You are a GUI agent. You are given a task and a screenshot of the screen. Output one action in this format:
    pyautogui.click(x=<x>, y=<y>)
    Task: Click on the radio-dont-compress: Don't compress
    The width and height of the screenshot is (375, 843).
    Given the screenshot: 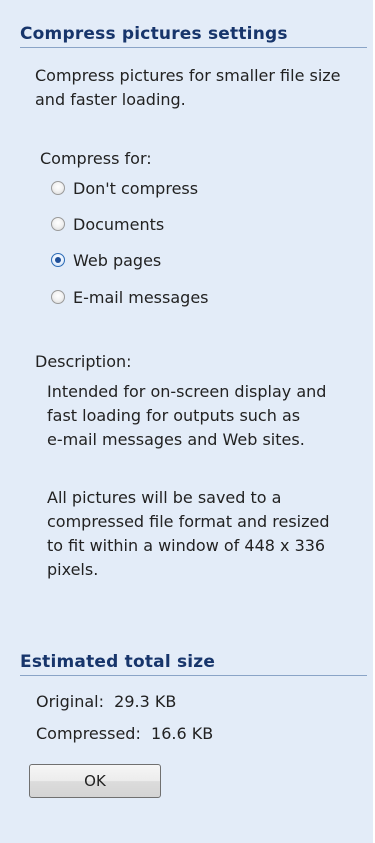 What is the action you would take?
    pyautogui.click(x=124, y=188)
    